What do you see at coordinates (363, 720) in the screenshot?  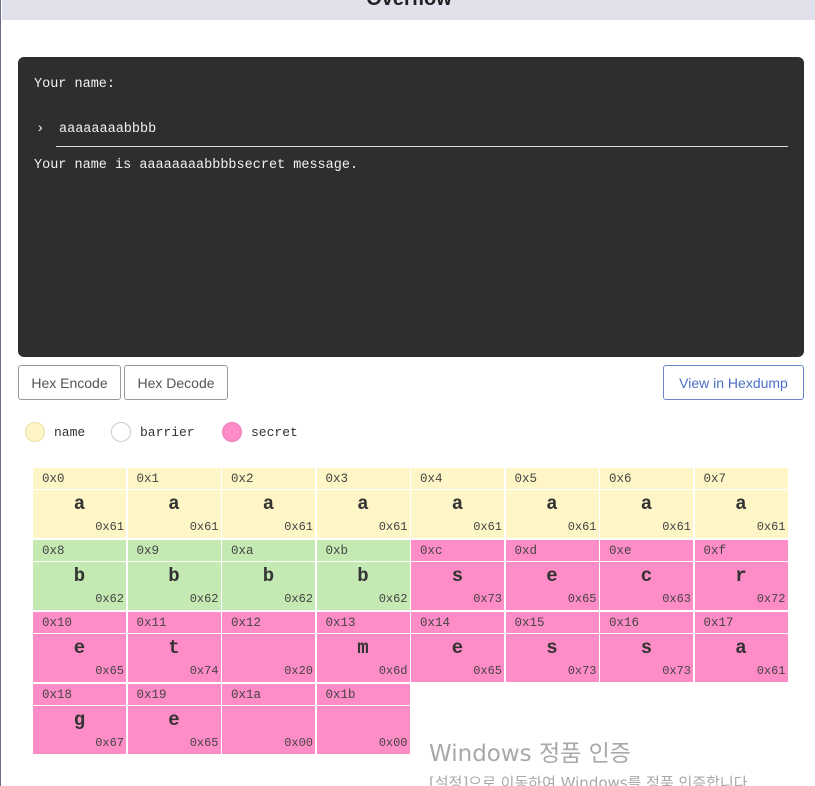 I see `memory-cell: 0x1b 0x00` at bounding box center [363, 720].